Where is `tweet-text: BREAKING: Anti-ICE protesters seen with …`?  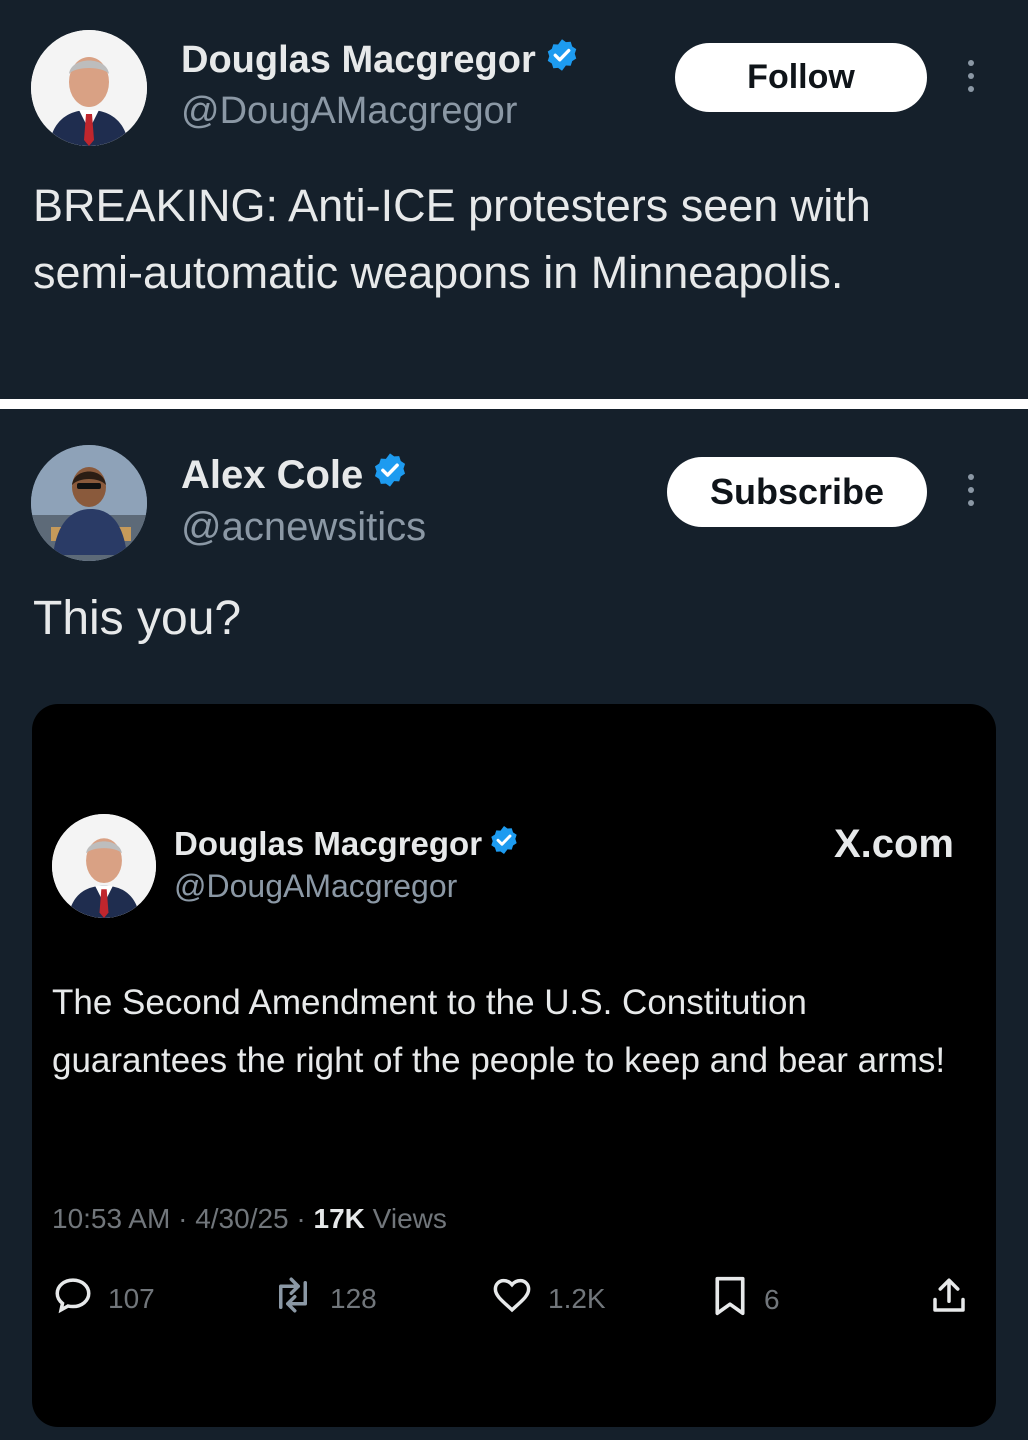
tweet-text: BREAKING: Anti-ICE protesters seen with … is located at coordinates (452, 239).